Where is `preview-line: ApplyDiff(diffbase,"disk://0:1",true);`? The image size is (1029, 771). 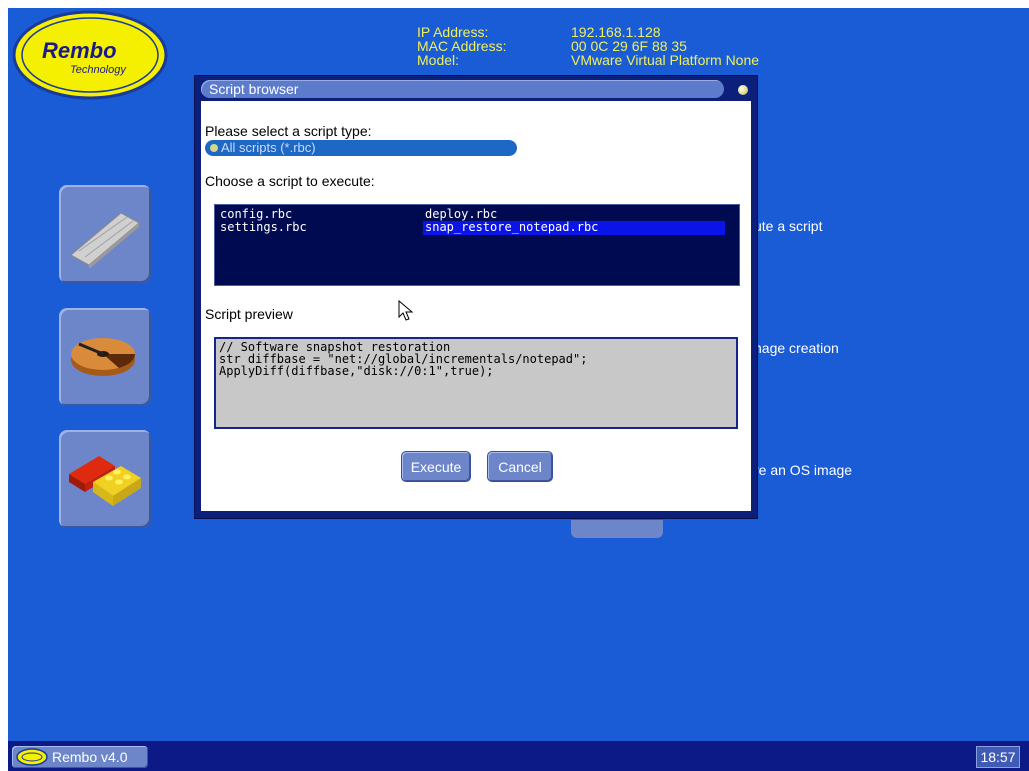
preview-line: ApplyDiff(diffbase,"disk://0:1",true); is located at coordinates (356, 371).